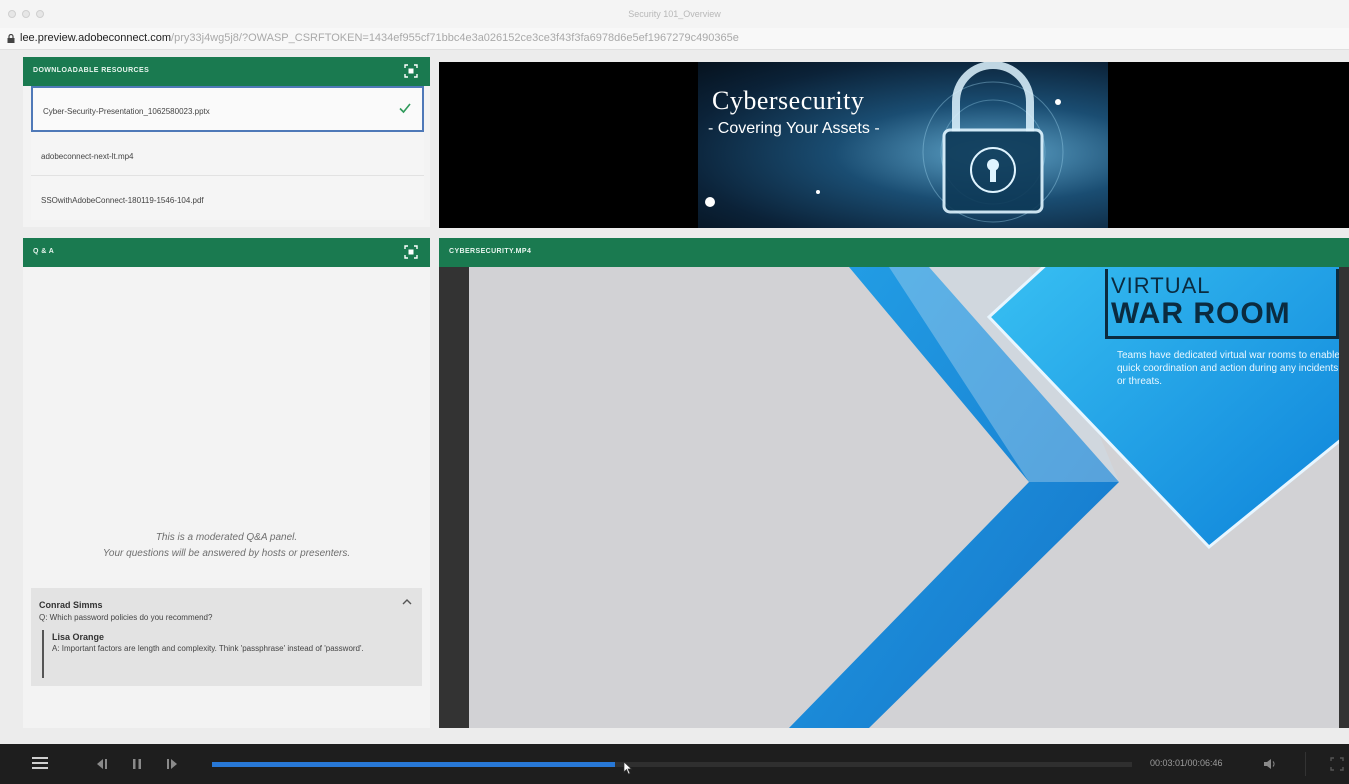 The width and height of the screenshot is (1349, 784). Describe the element at coordinates (102, 764) in the screenshot. I see `previous-icon` at that location.